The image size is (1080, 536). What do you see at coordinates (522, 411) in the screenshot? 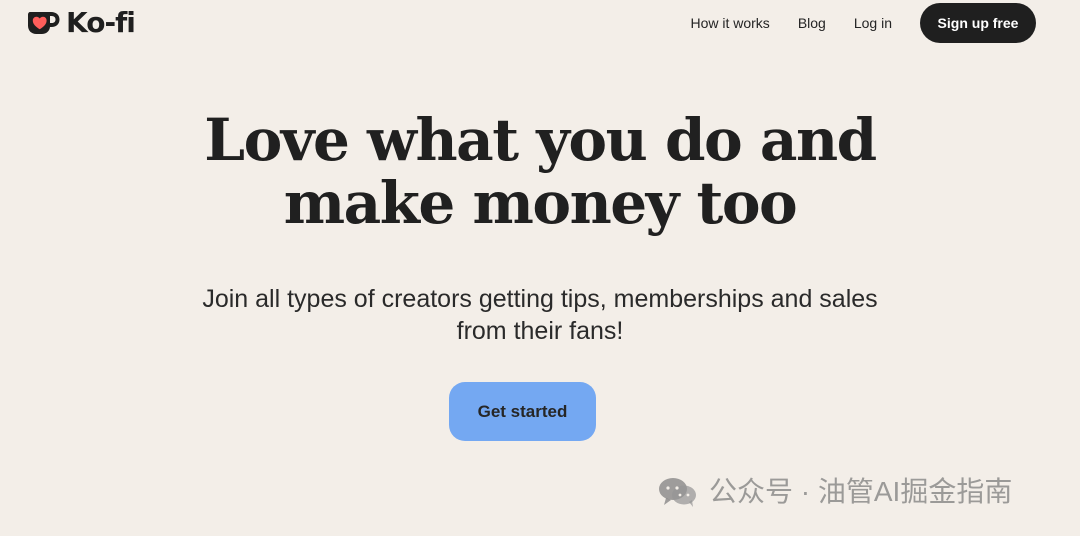
I see `get-started-button: Get started` at bounding box center [522, 411].